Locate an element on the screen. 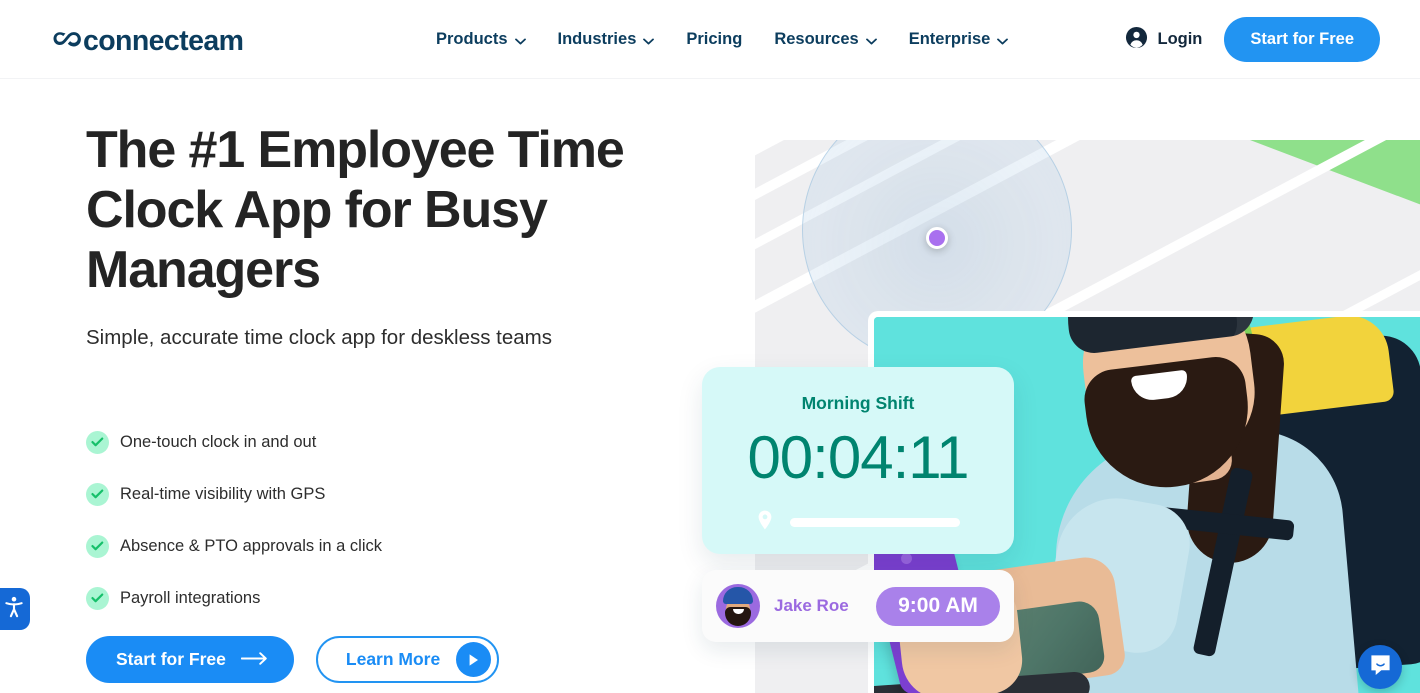 The height and width of the screenshot is (693, 1420). nav-label: Enterprise is located at coordinates (949, 39).